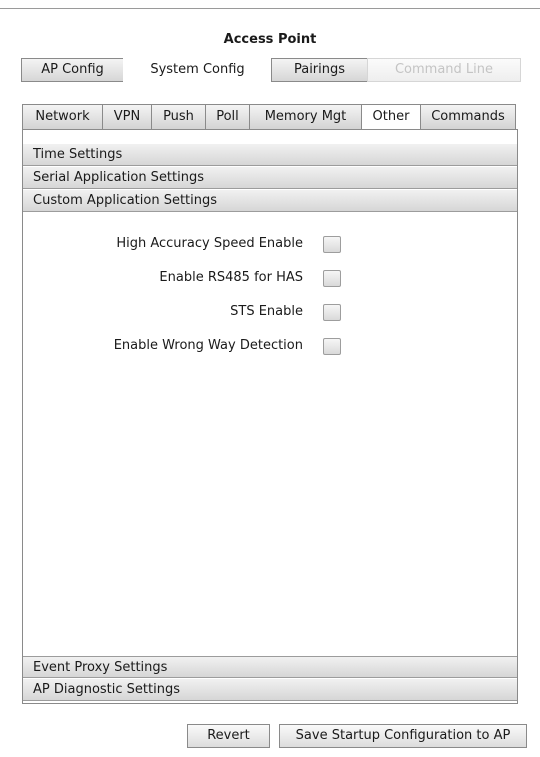 This screenshot has width=540, height=757. I want to click on revert-button: Revert, so click(228, 736).